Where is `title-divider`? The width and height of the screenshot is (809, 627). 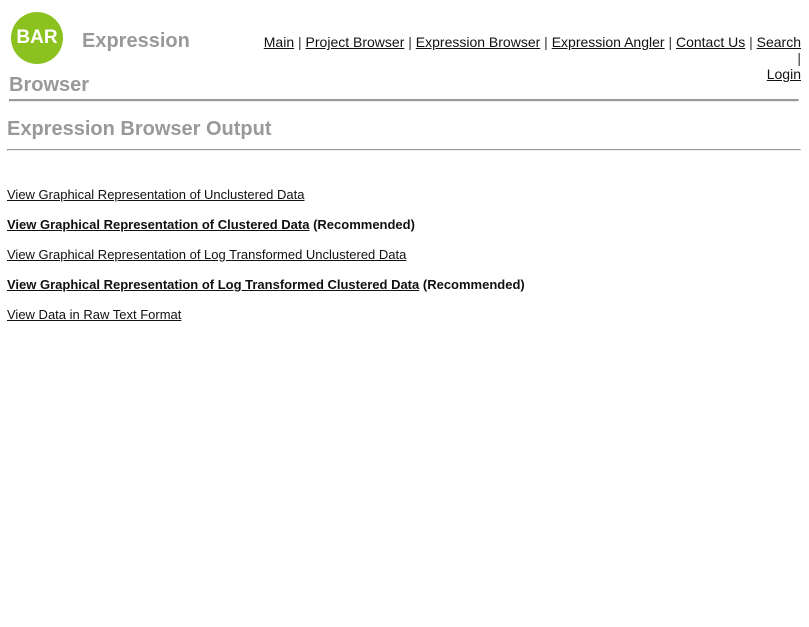
title-divider is located at coordinates (404, 150).